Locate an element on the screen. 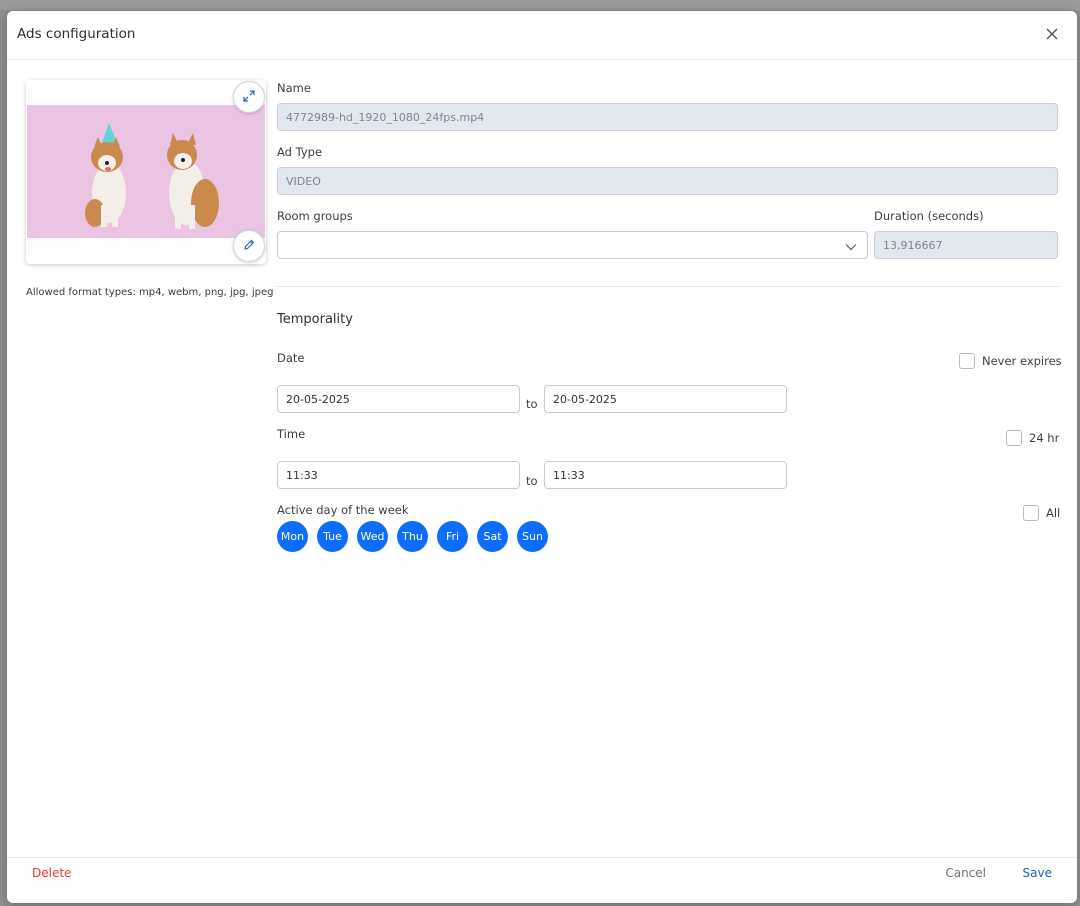  day-wed-button: Wed is located at coordinates (372, 536).